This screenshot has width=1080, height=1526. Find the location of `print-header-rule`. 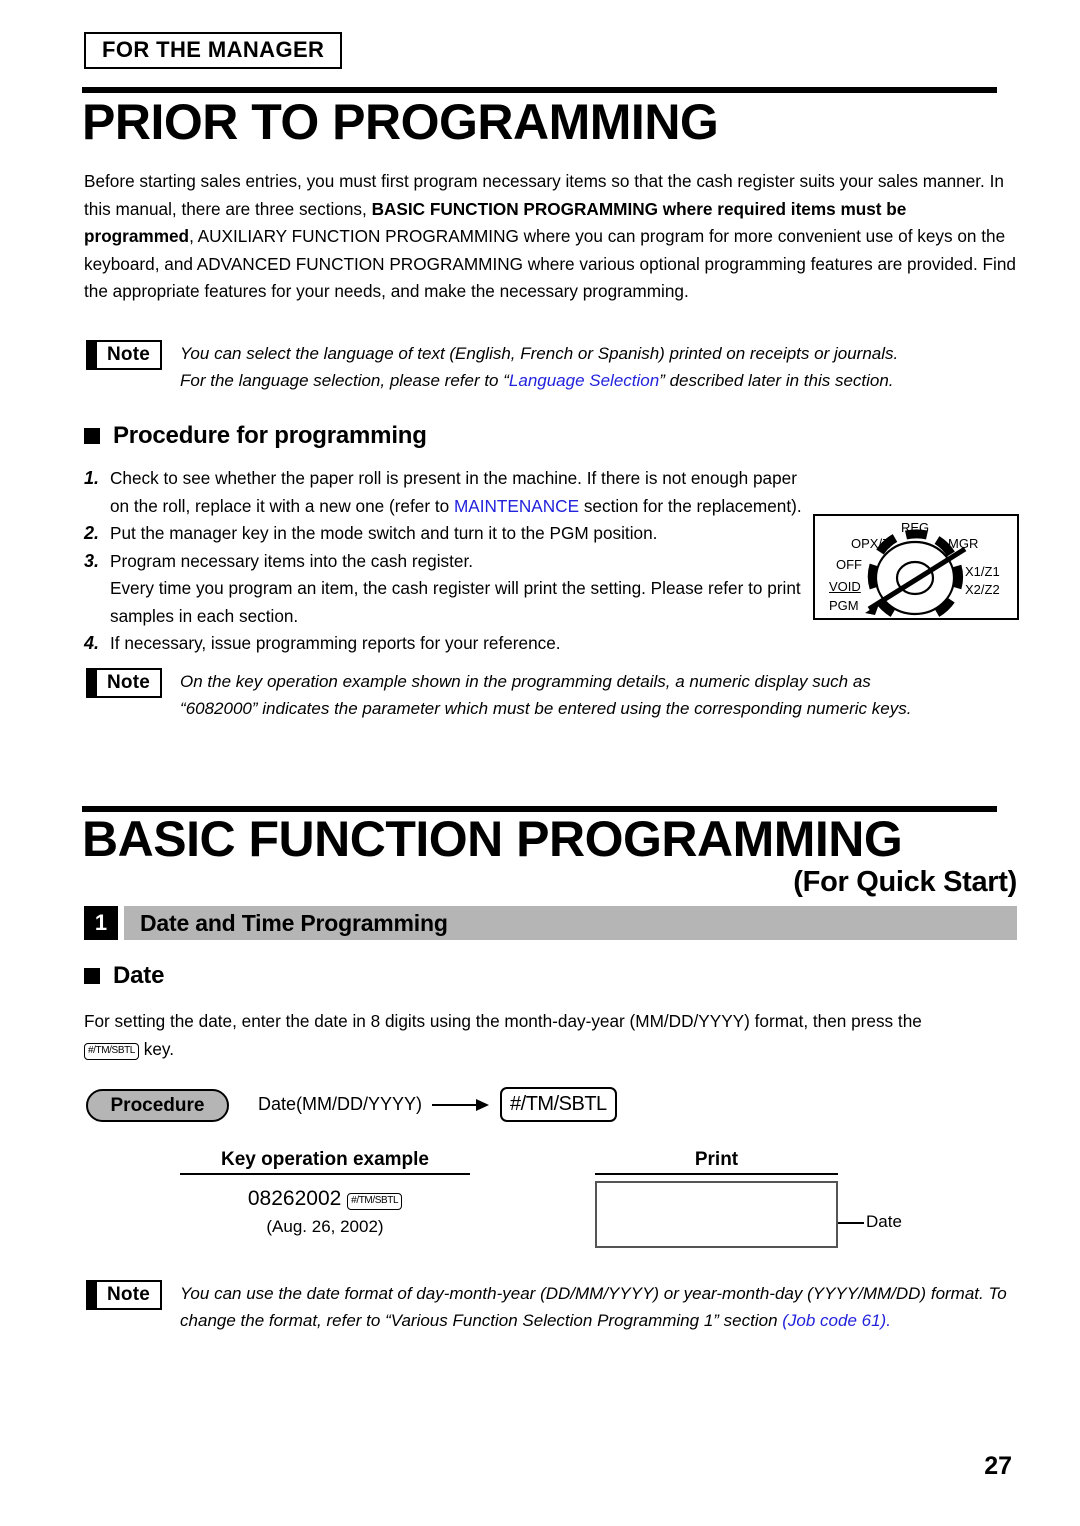

print-header-rule is located at coordinates (716, 1174).